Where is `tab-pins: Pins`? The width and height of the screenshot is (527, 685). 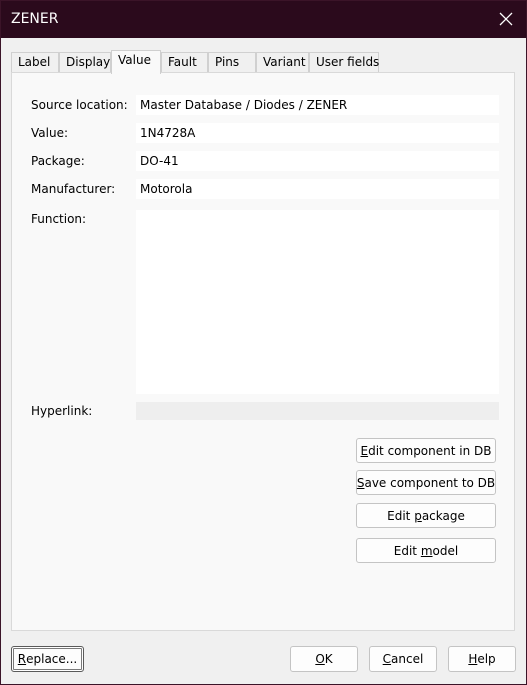 tab-pins: Pins is located at coordinates (232, 62).